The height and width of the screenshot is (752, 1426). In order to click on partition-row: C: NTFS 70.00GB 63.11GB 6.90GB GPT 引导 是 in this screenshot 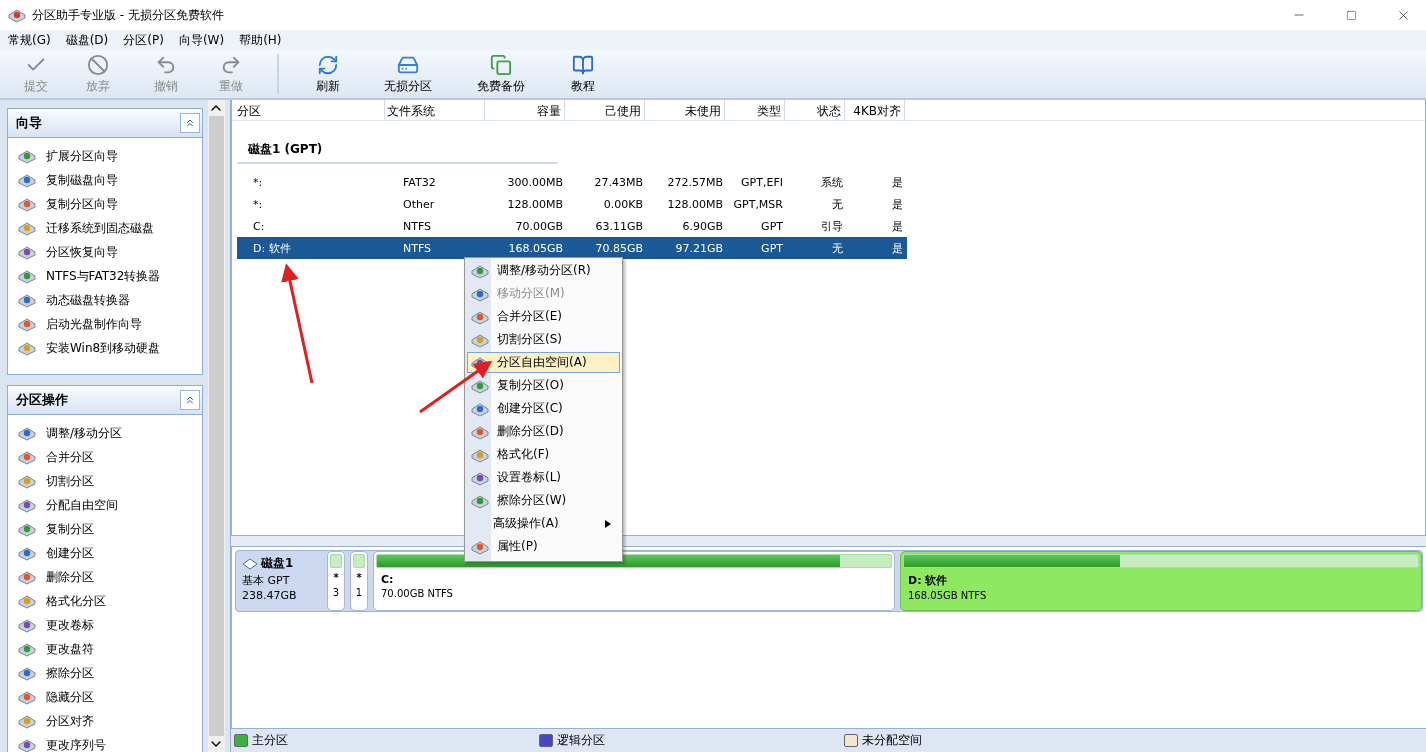, I will do `click(572, 226)`.